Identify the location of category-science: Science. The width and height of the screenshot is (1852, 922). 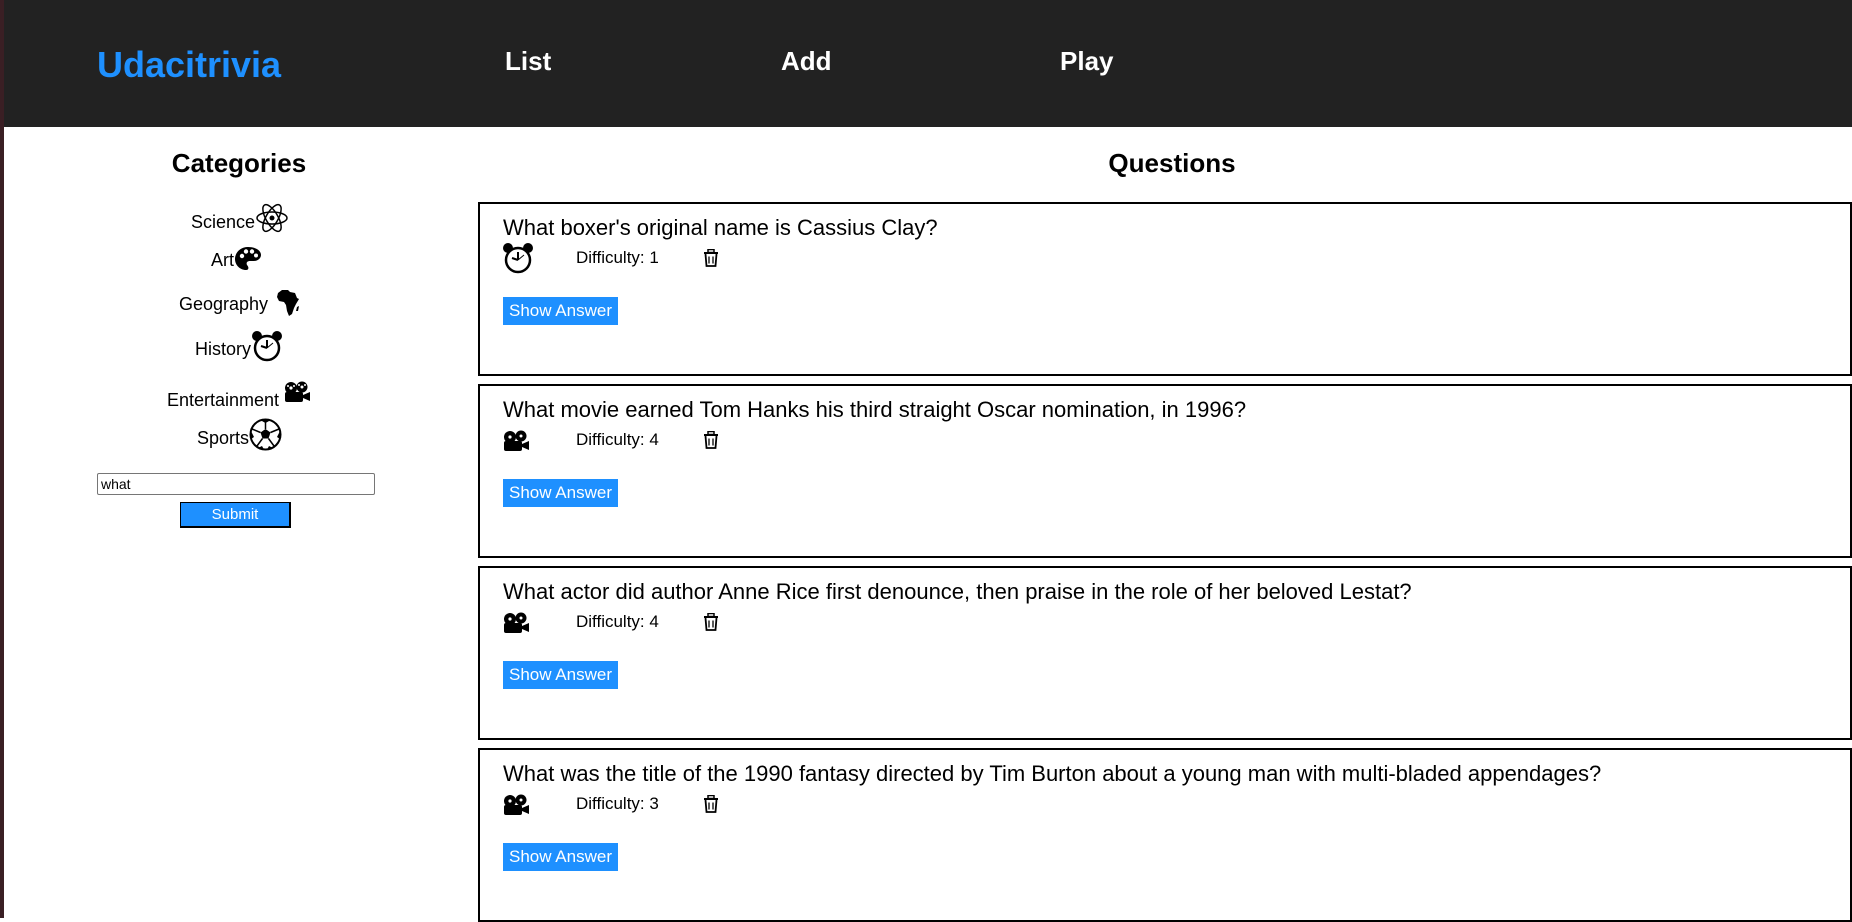
(240, 218).